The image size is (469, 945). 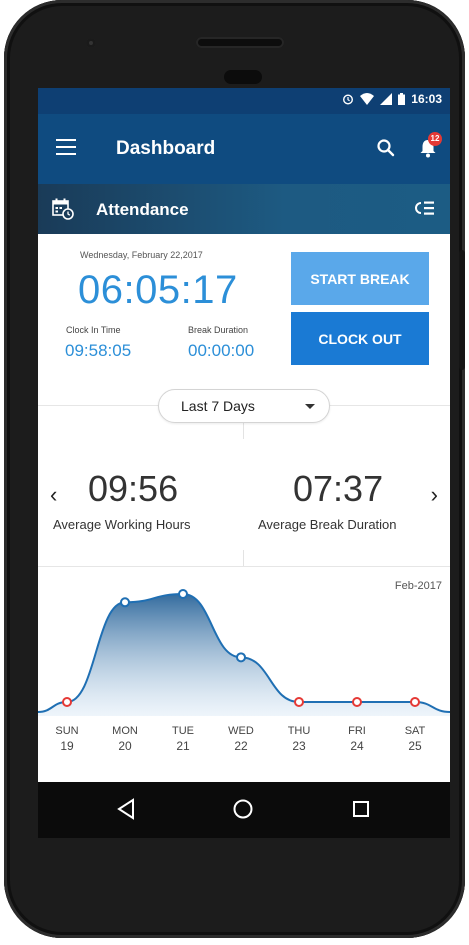 What do you see at coordinates (430, 147) in the screenshot?
I see `notification-bell-icon: 12` at bounding box center [430, 147].